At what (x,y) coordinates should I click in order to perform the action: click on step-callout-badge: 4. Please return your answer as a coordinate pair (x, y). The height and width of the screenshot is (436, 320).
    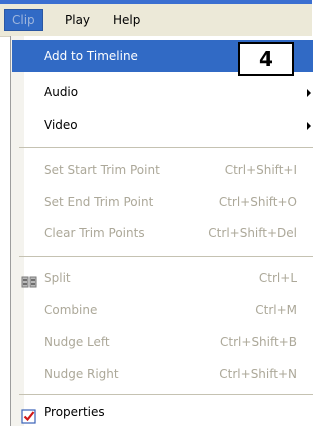
    Looking at the image, I should click on (266, 59).